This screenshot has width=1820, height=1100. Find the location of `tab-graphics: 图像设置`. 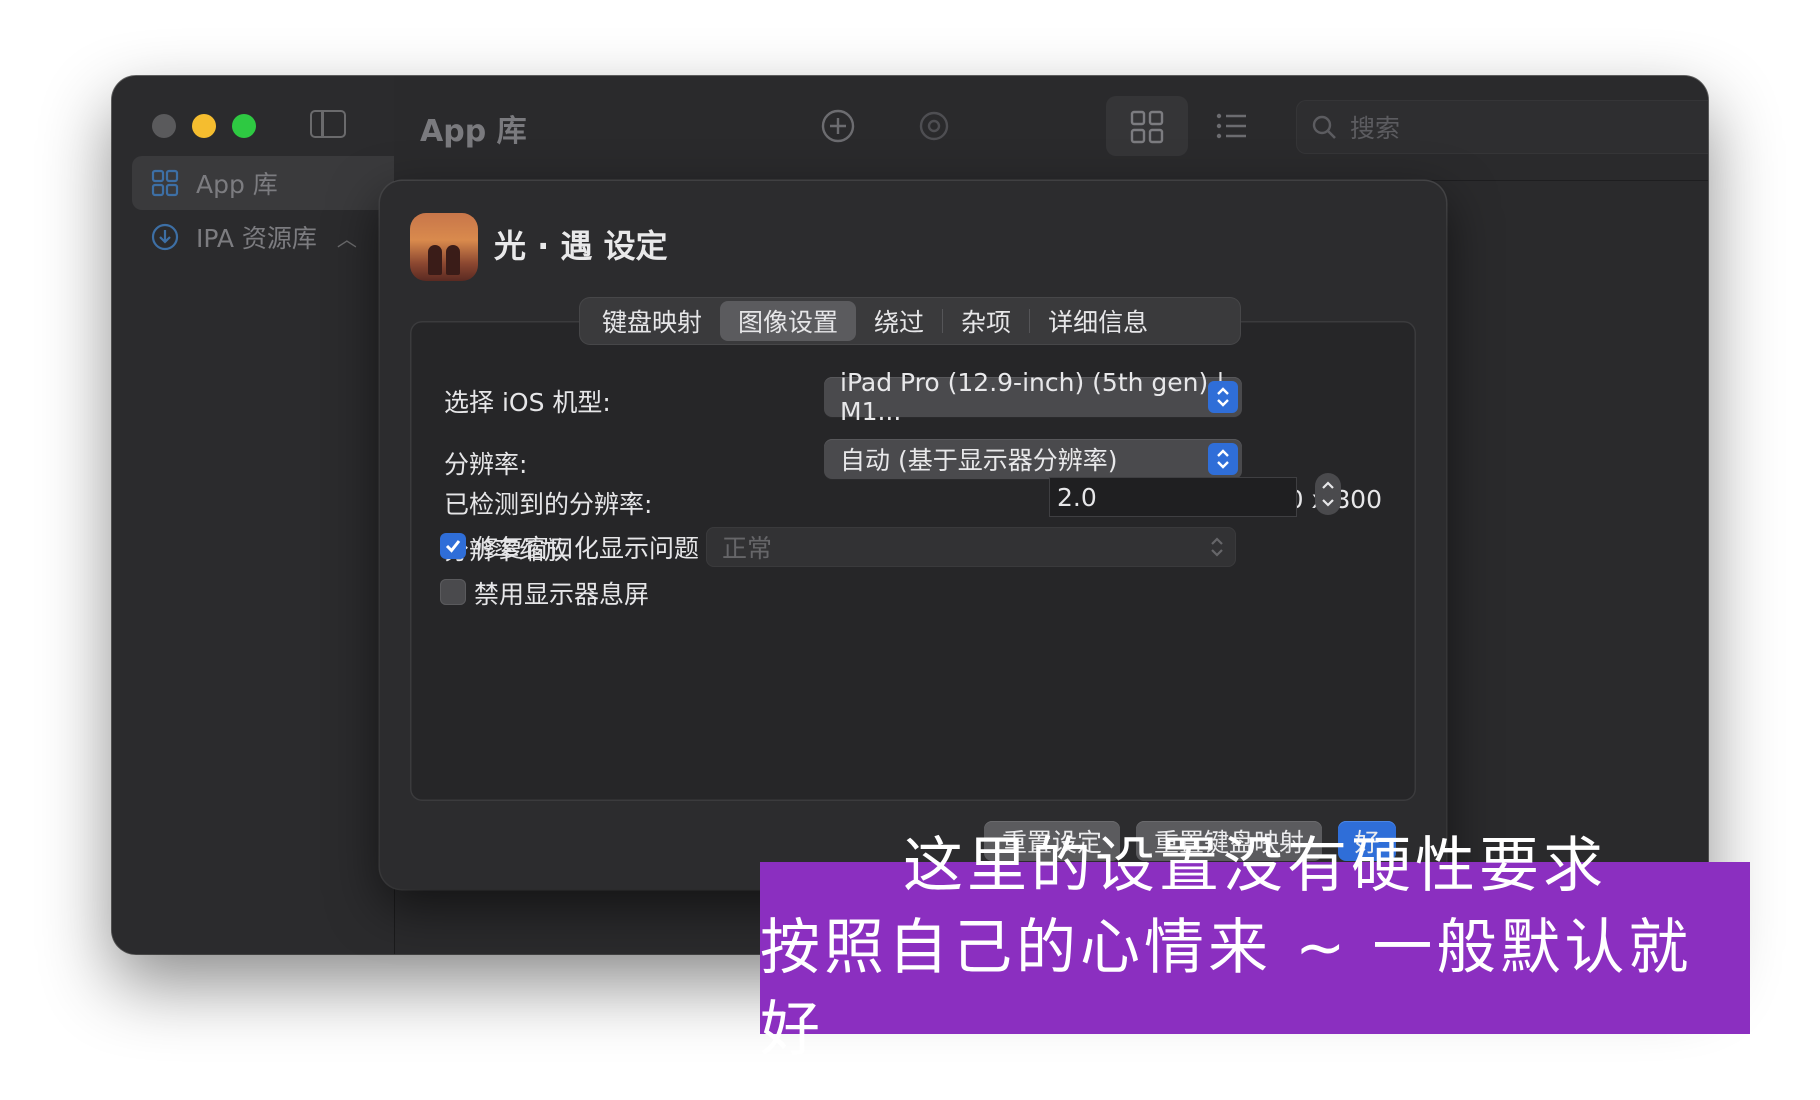

tab-graphics: 图像设置 is located at coordinates (788, 321).